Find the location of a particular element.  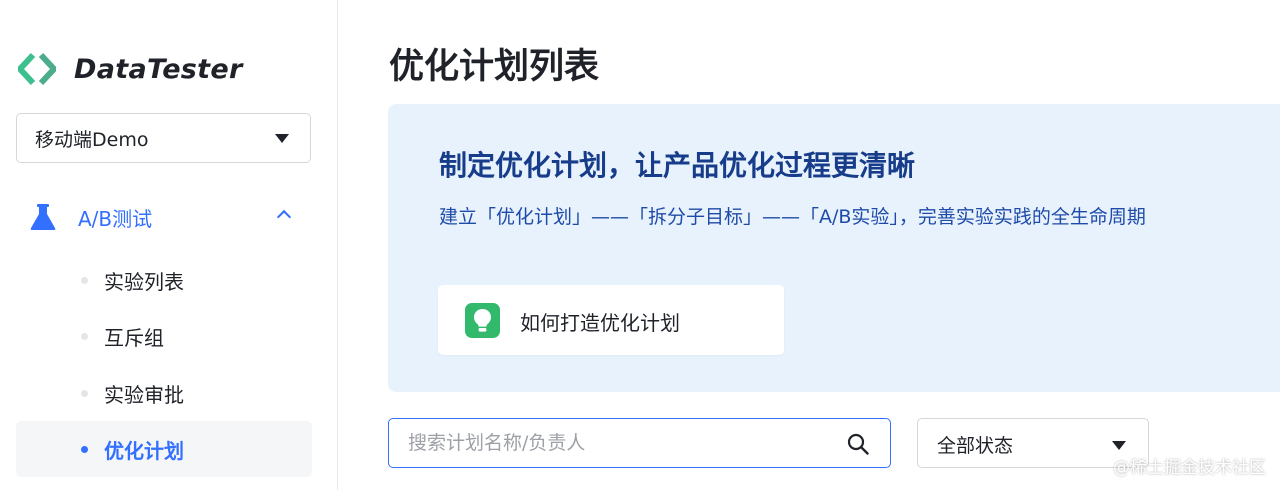

how-to-build-plan-card: 如何打造优化计划 is located at coordinates (611, 320).